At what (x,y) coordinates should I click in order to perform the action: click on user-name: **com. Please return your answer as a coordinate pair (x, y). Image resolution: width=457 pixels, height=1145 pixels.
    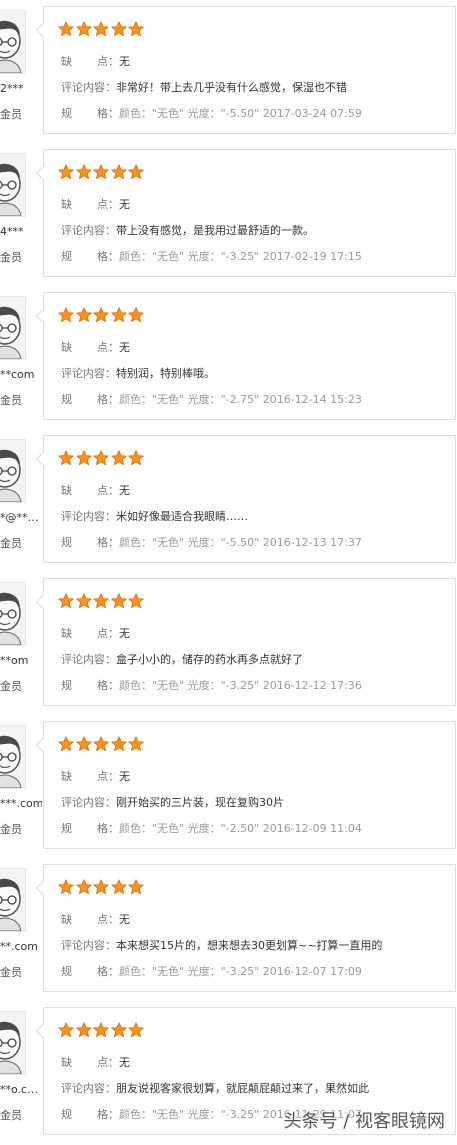
    Looking at the image, I should click on (21, 374).